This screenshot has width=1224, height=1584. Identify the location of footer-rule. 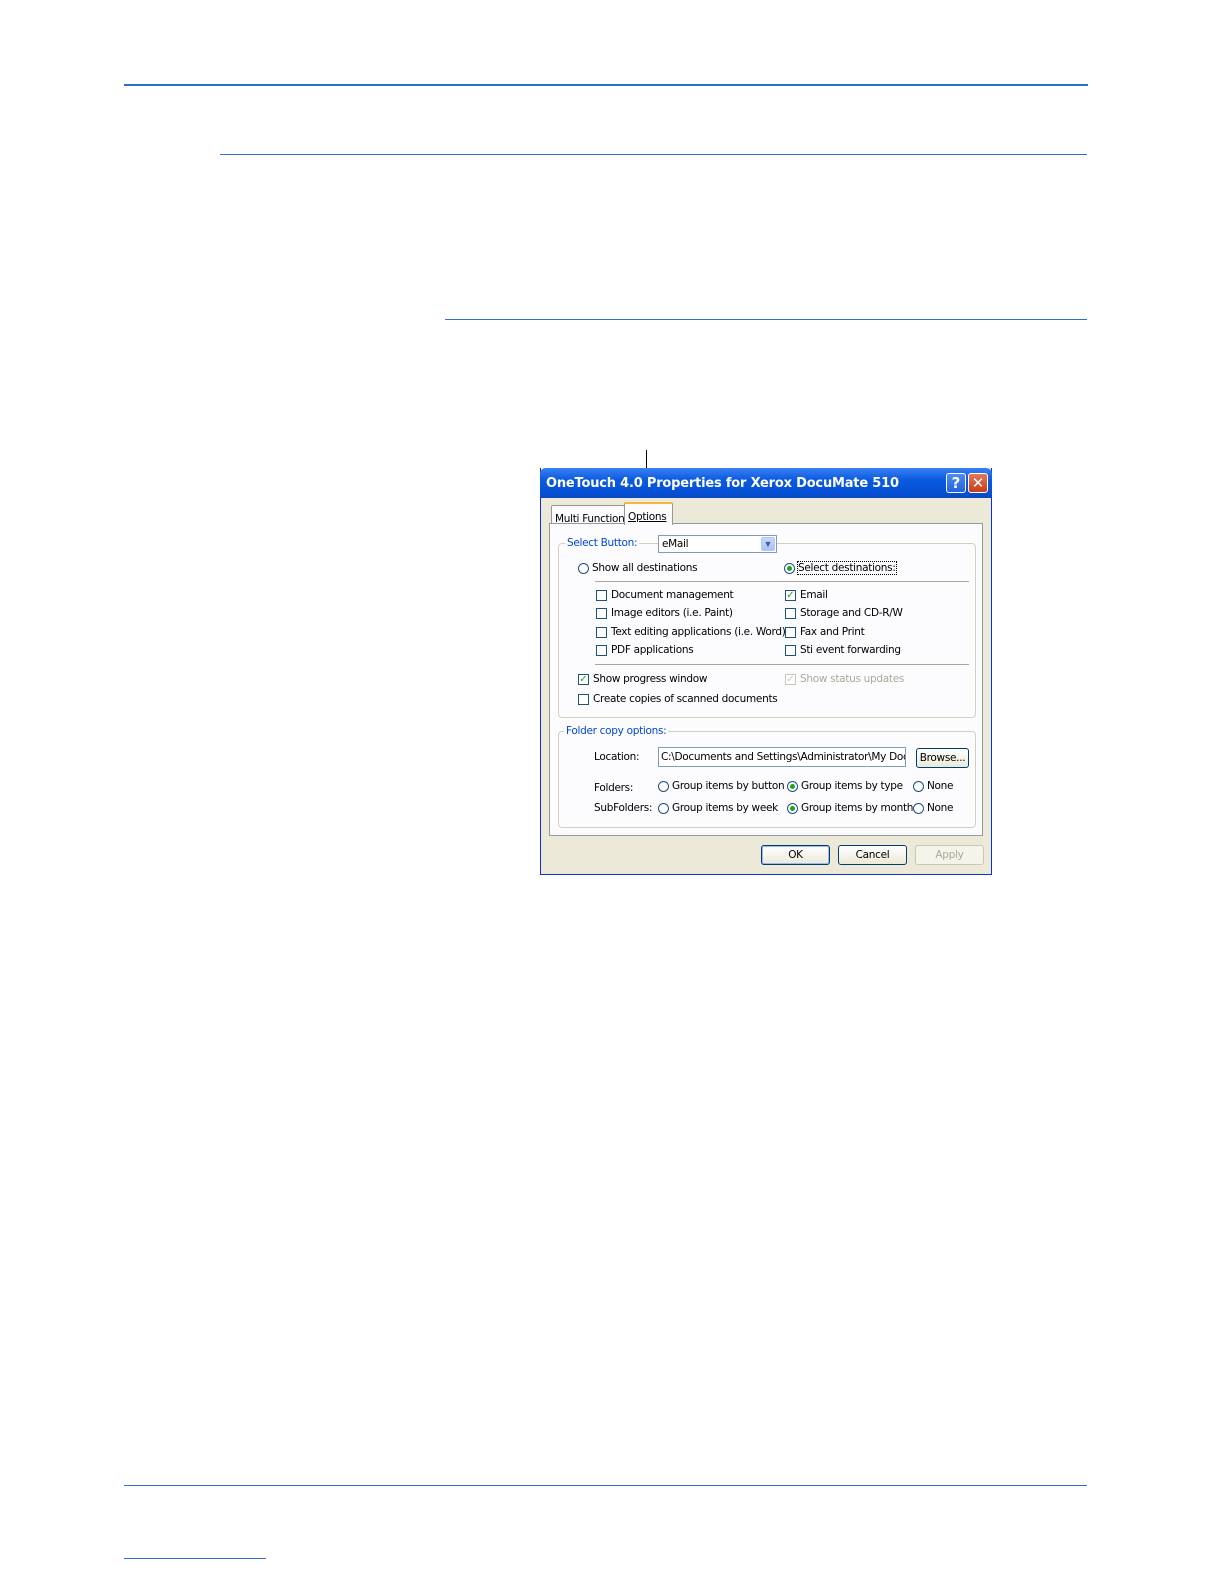
(605, 1485).